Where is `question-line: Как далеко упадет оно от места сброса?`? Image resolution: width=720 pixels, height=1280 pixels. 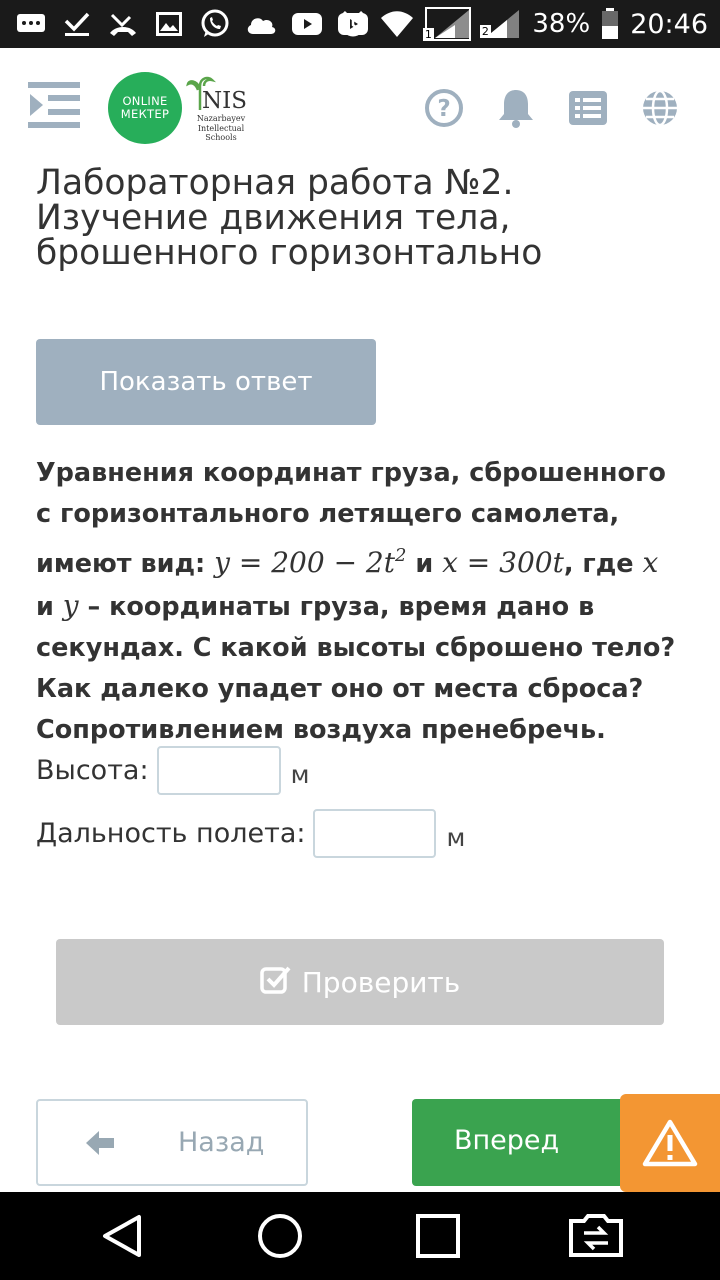
question-line: Как далеко упадет оно от места сброса? is located at coordinates (340, 689).